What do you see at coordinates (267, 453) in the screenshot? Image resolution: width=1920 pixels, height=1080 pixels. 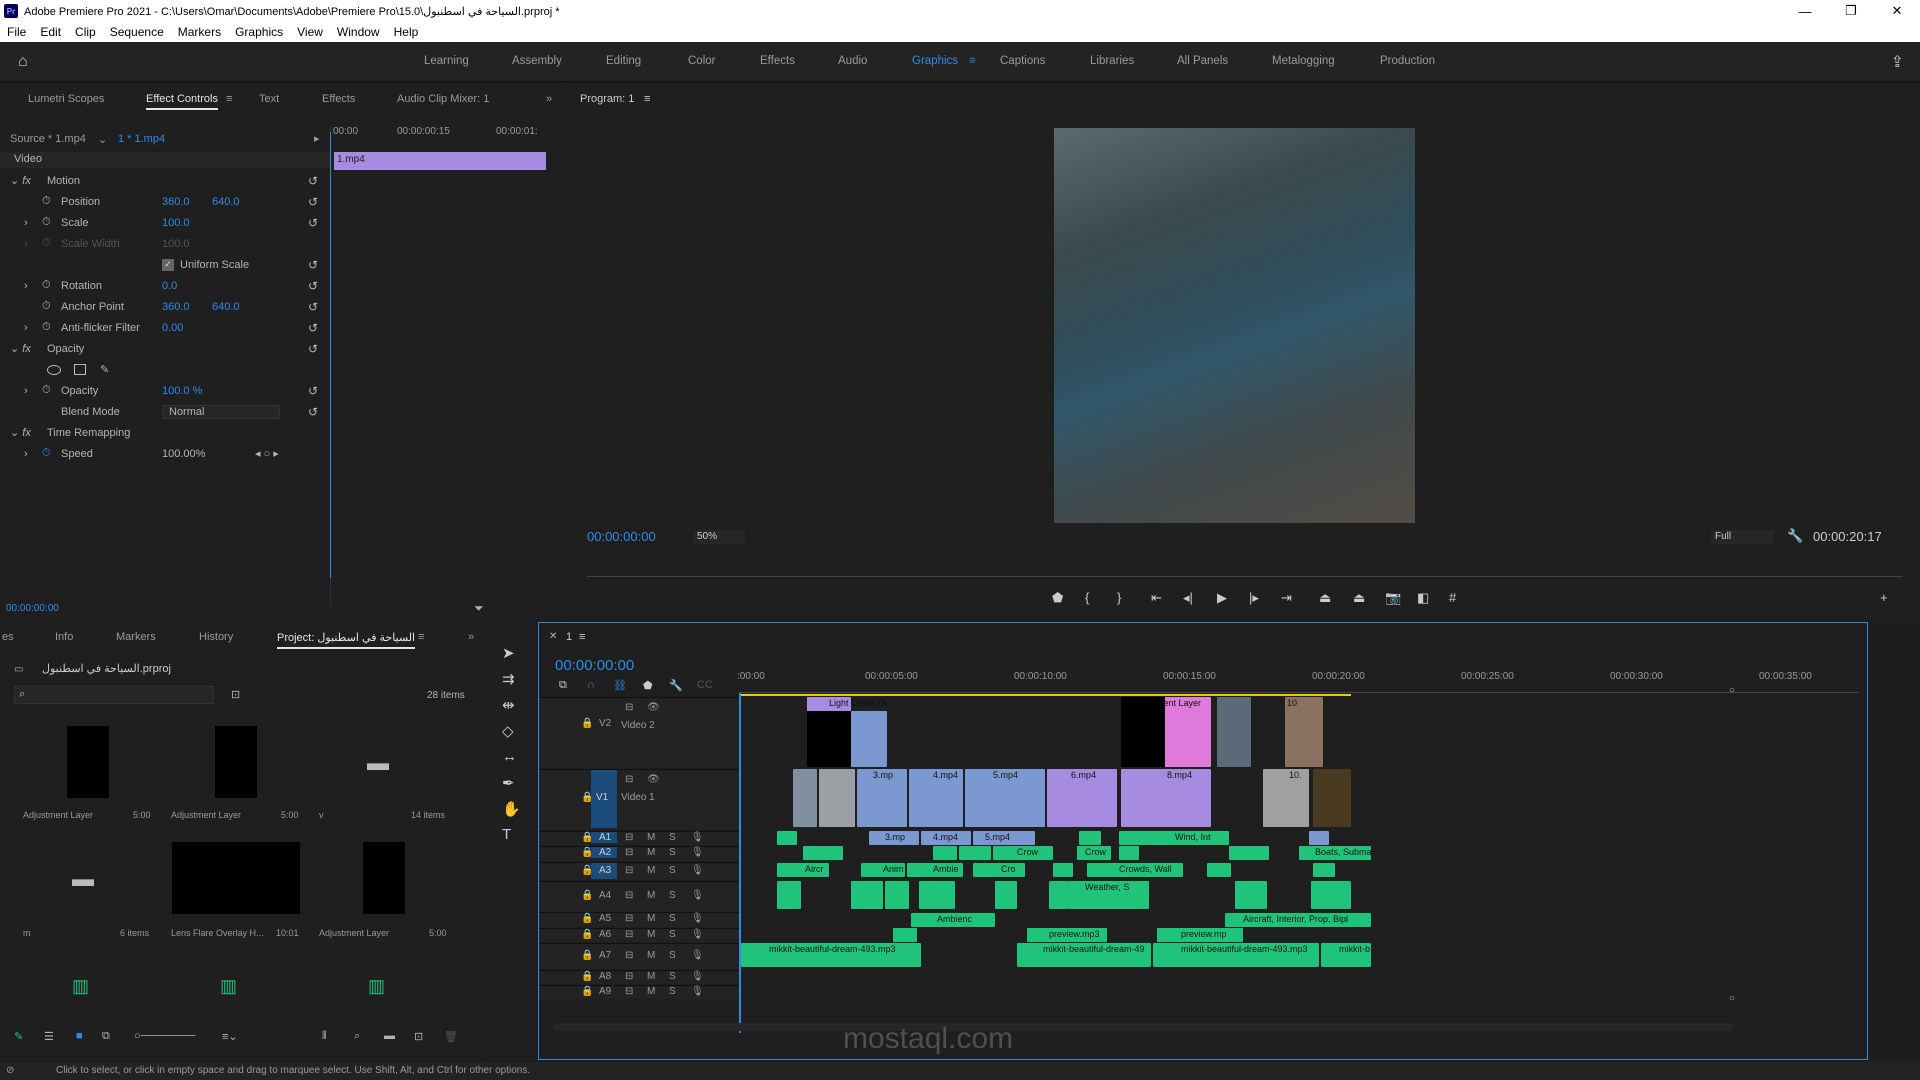 I see `keyframe-nav-icon: ◂ ○ ▸` at bounding box center [267, 453].